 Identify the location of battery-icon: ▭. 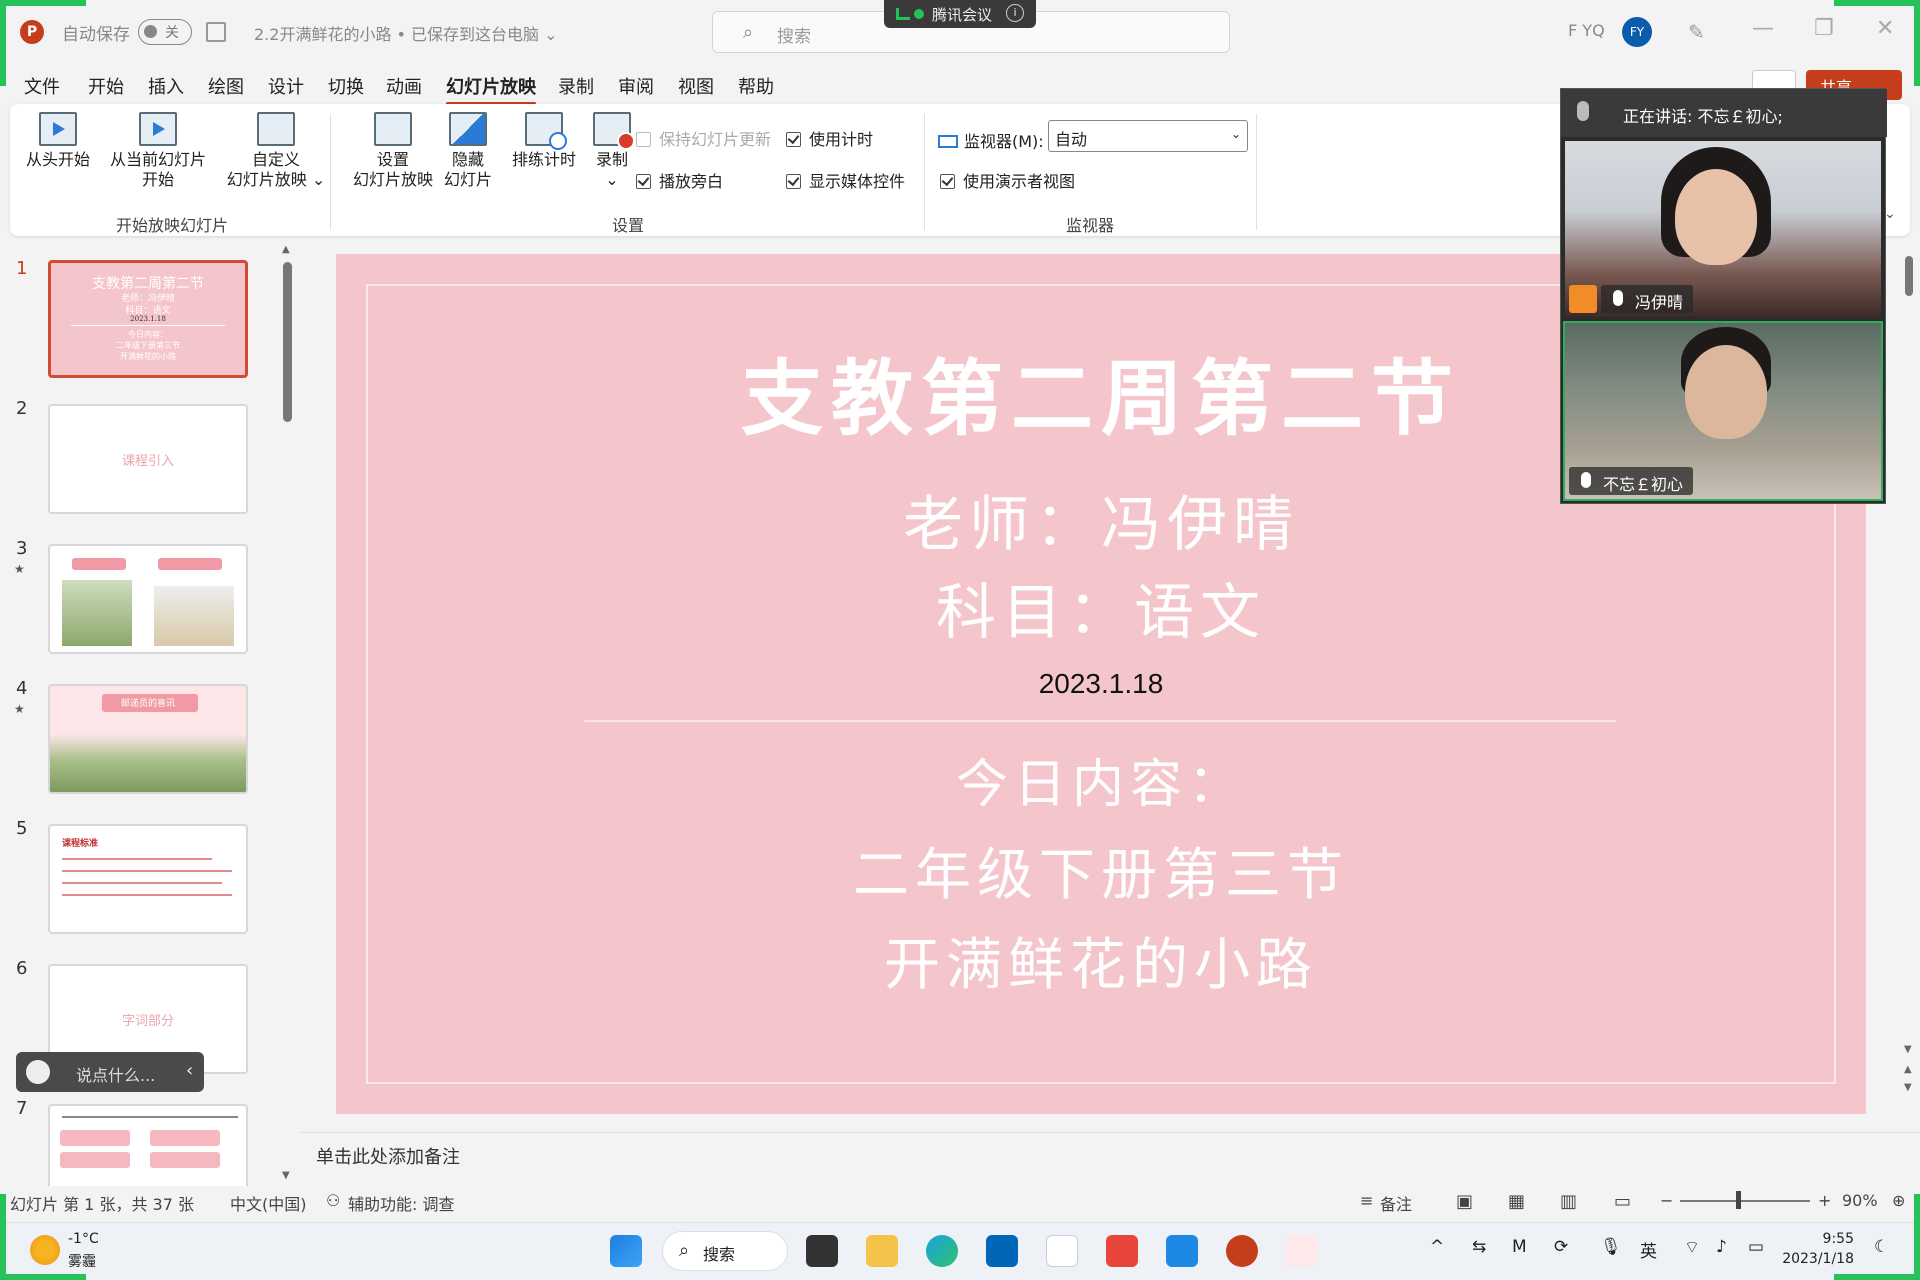
(1756, 1247).